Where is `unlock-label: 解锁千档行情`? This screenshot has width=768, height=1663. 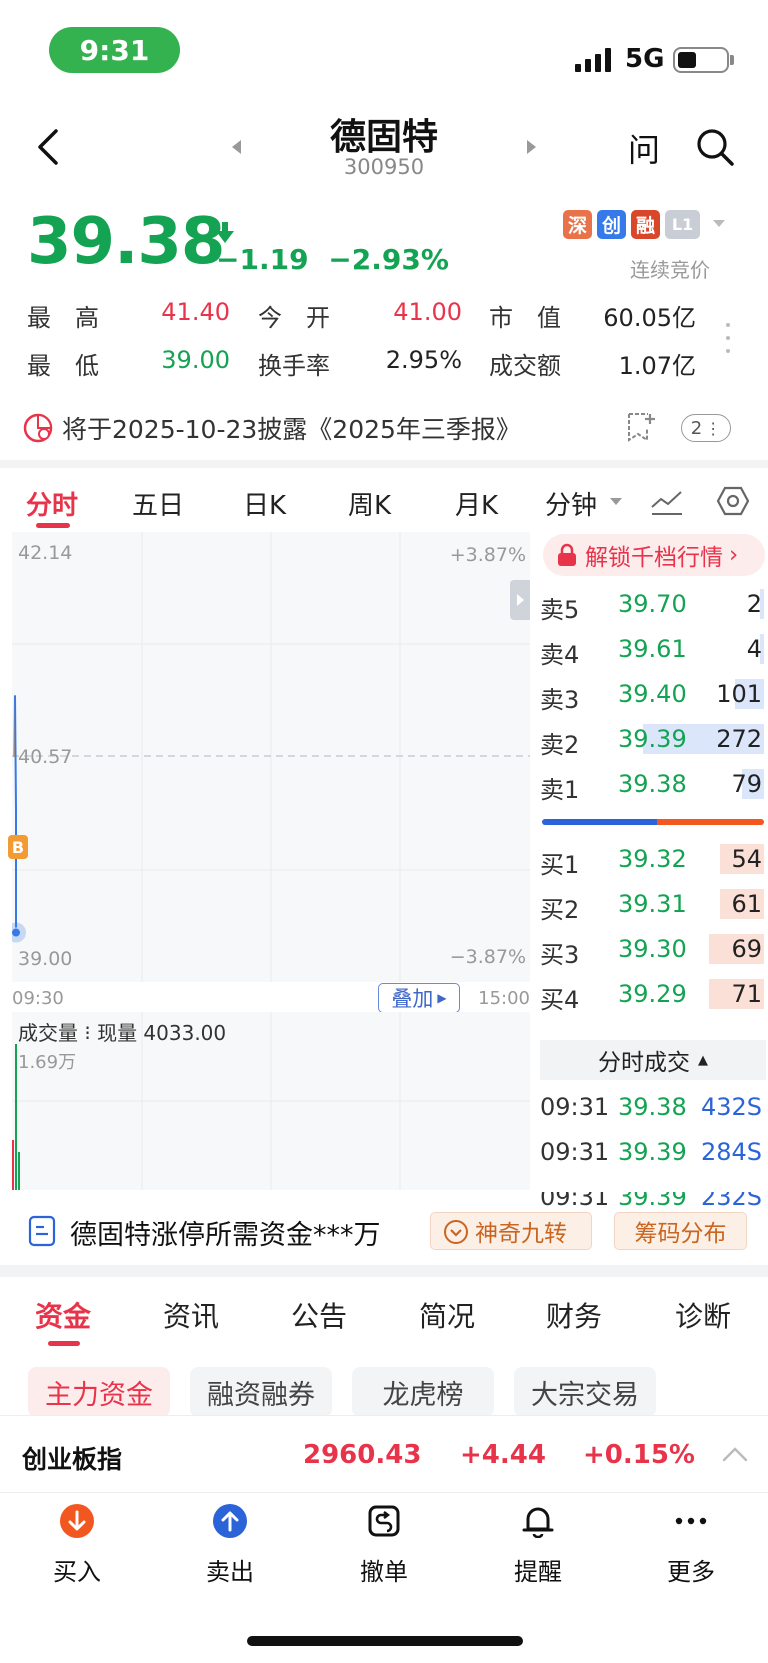
unlock-label: 解锁千档行情 is located at coordinates (654, 558).